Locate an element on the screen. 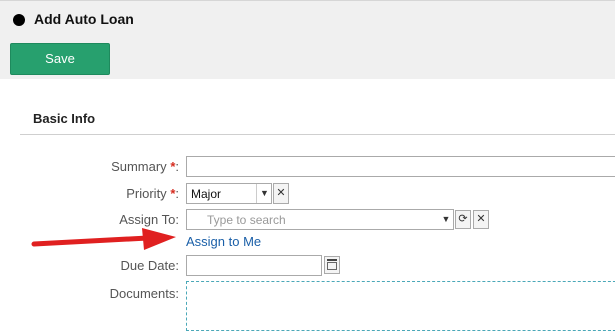  assign-to-me-link: Assign to Me is located at coordinates (223, 241).